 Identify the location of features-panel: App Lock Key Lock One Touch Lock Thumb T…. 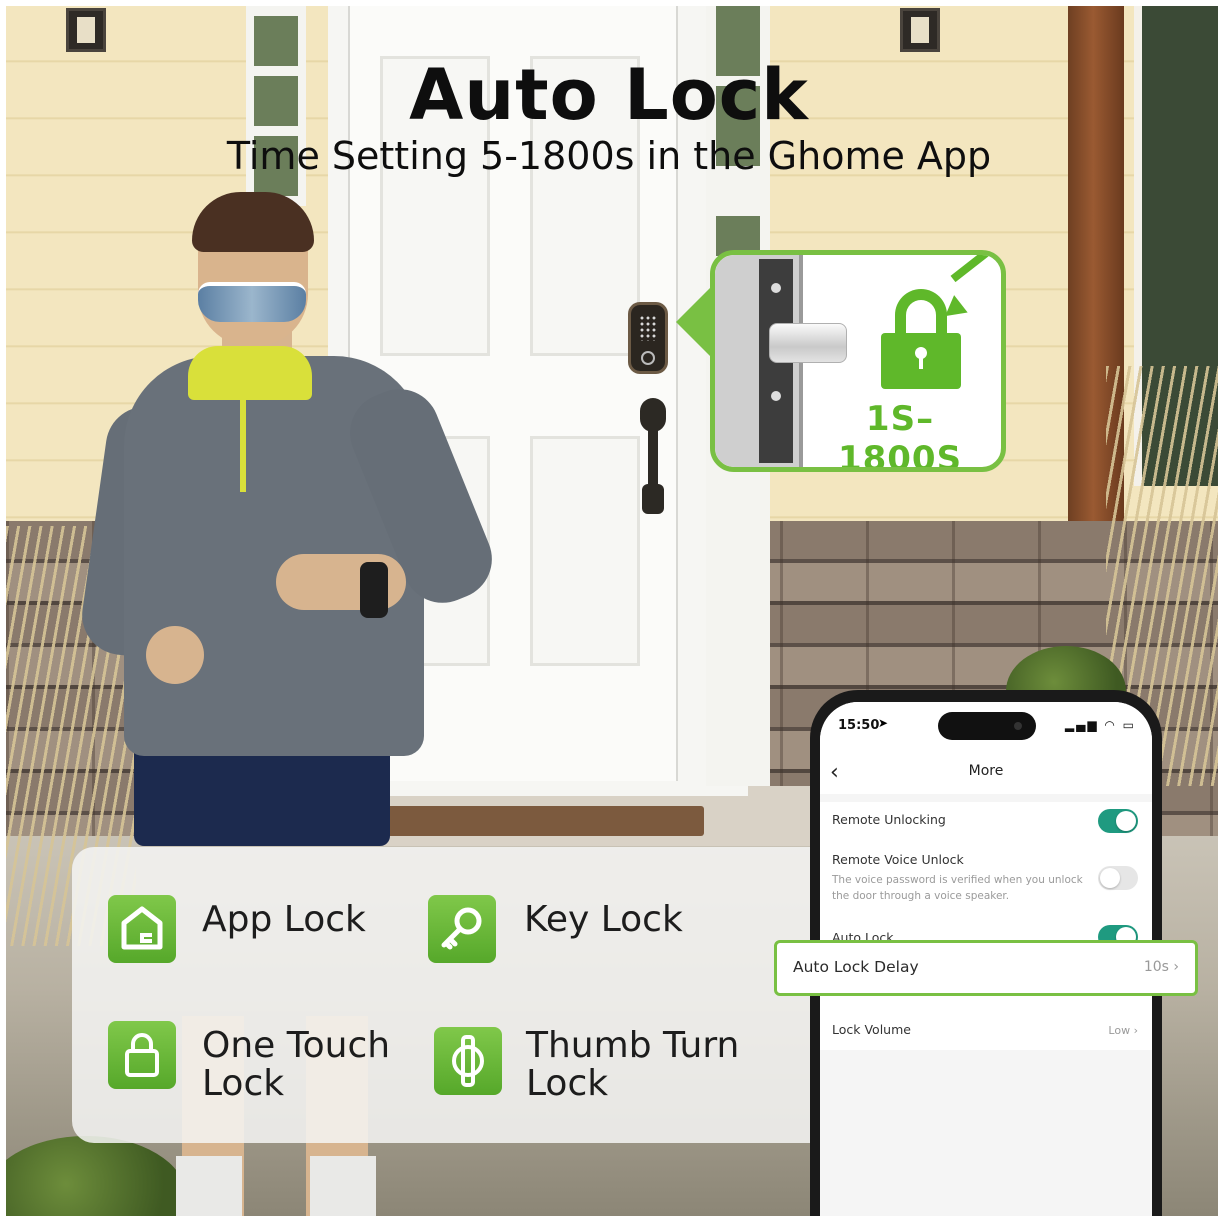
(442, 995).